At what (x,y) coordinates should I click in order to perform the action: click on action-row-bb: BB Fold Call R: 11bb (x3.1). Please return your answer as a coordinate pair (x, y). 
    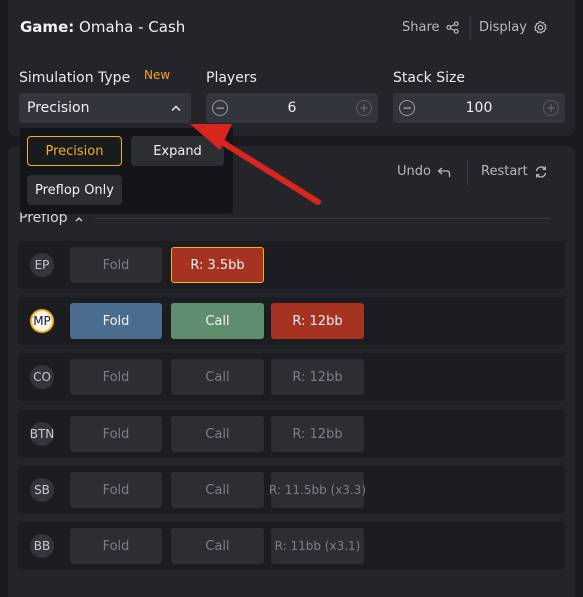
    Looking at the image, I should click on (291, 546).